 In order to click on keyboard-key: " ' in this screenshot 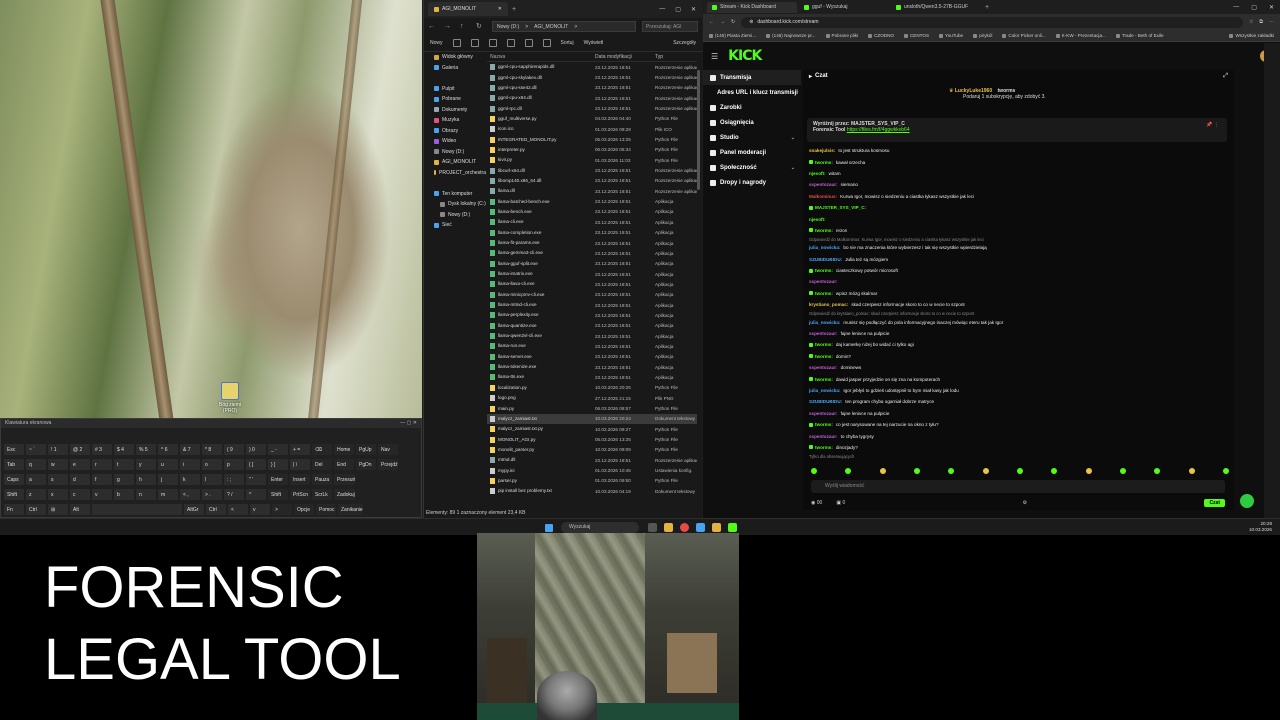, I will do `click(256, 479)`.